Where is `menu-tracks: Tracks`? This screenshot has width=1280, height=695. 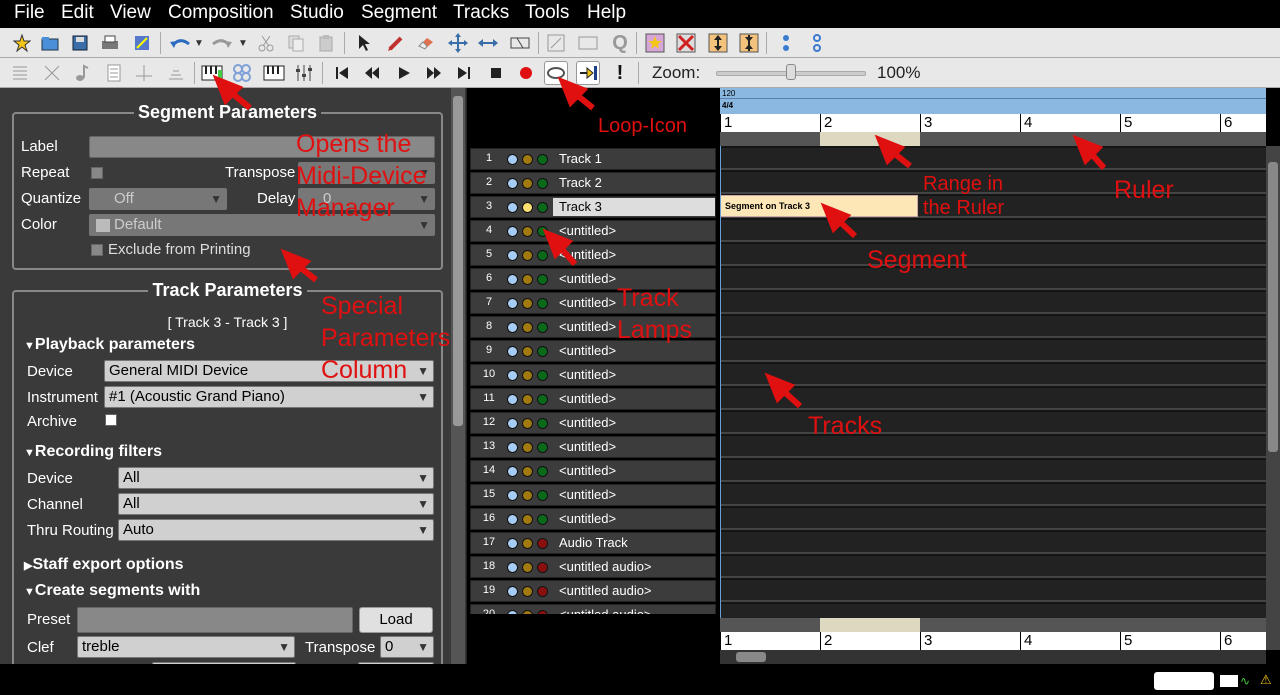
menu-tracks: Tracks is located at coordinates (481, 13).